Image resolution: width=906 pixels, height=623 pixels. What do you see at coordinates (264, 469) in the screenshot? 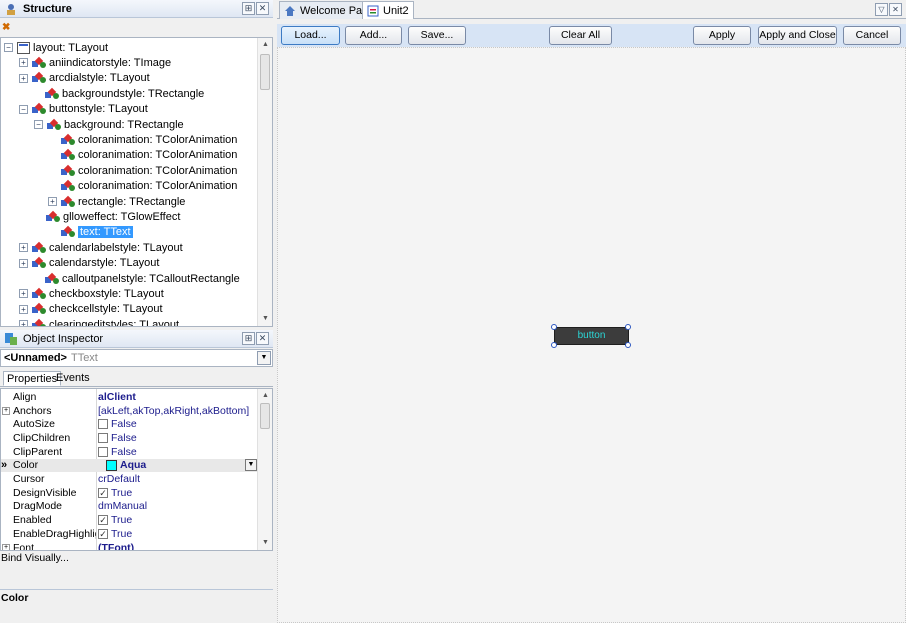
I see `grid-scrollbar: ▲ ▼` at bounding box center [264, 469].